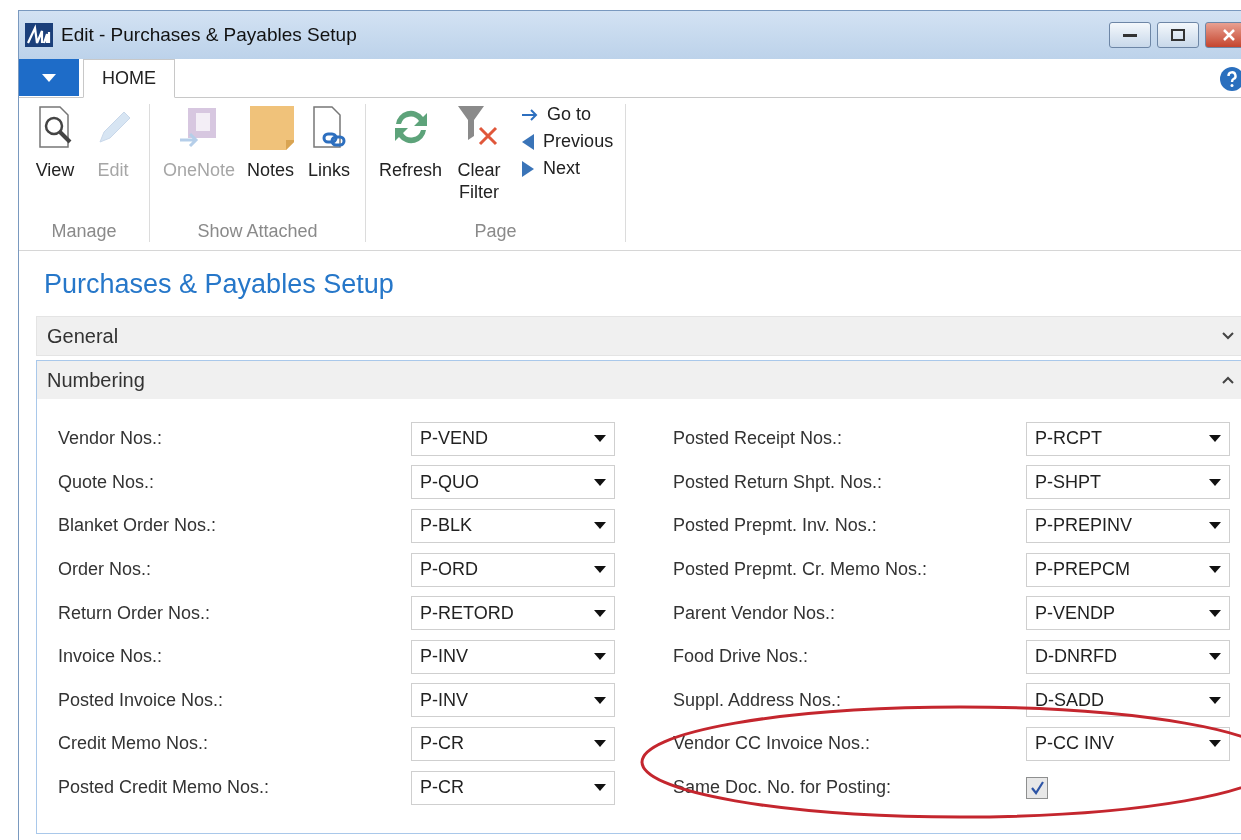 This screenshot has width=1241, height=840. Describe the element at coordinates (134, 744) in the screenshot. I see `field-label: Credit Memo Nos.:` at that location.